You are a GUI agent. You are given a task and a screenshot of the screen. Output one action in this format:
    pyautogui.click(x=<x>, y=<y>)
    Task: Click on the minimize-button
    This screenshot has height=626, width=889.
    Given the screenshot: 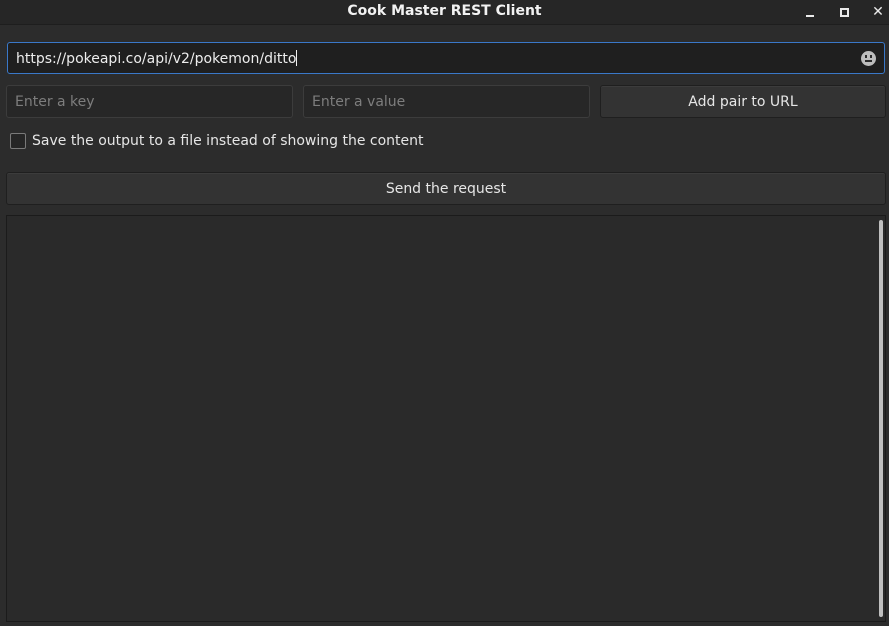 What is the action you would take?
    pyautogui.click(x=810, y=12)
    